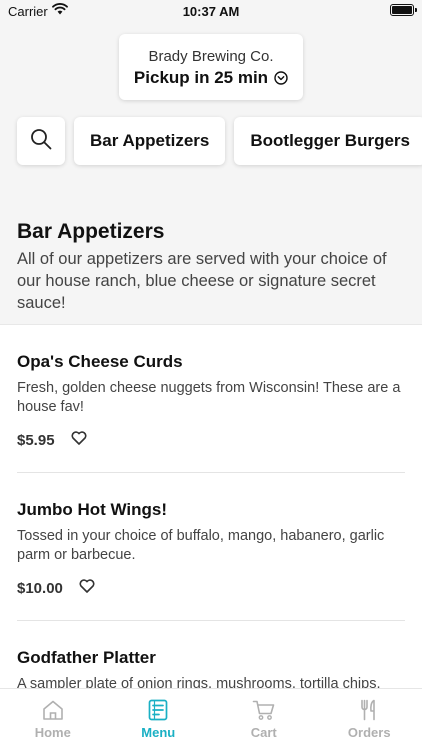 This screenshot has width=422, height=750. I want to click on tab-orders-label: Orders, so click(369, 732).